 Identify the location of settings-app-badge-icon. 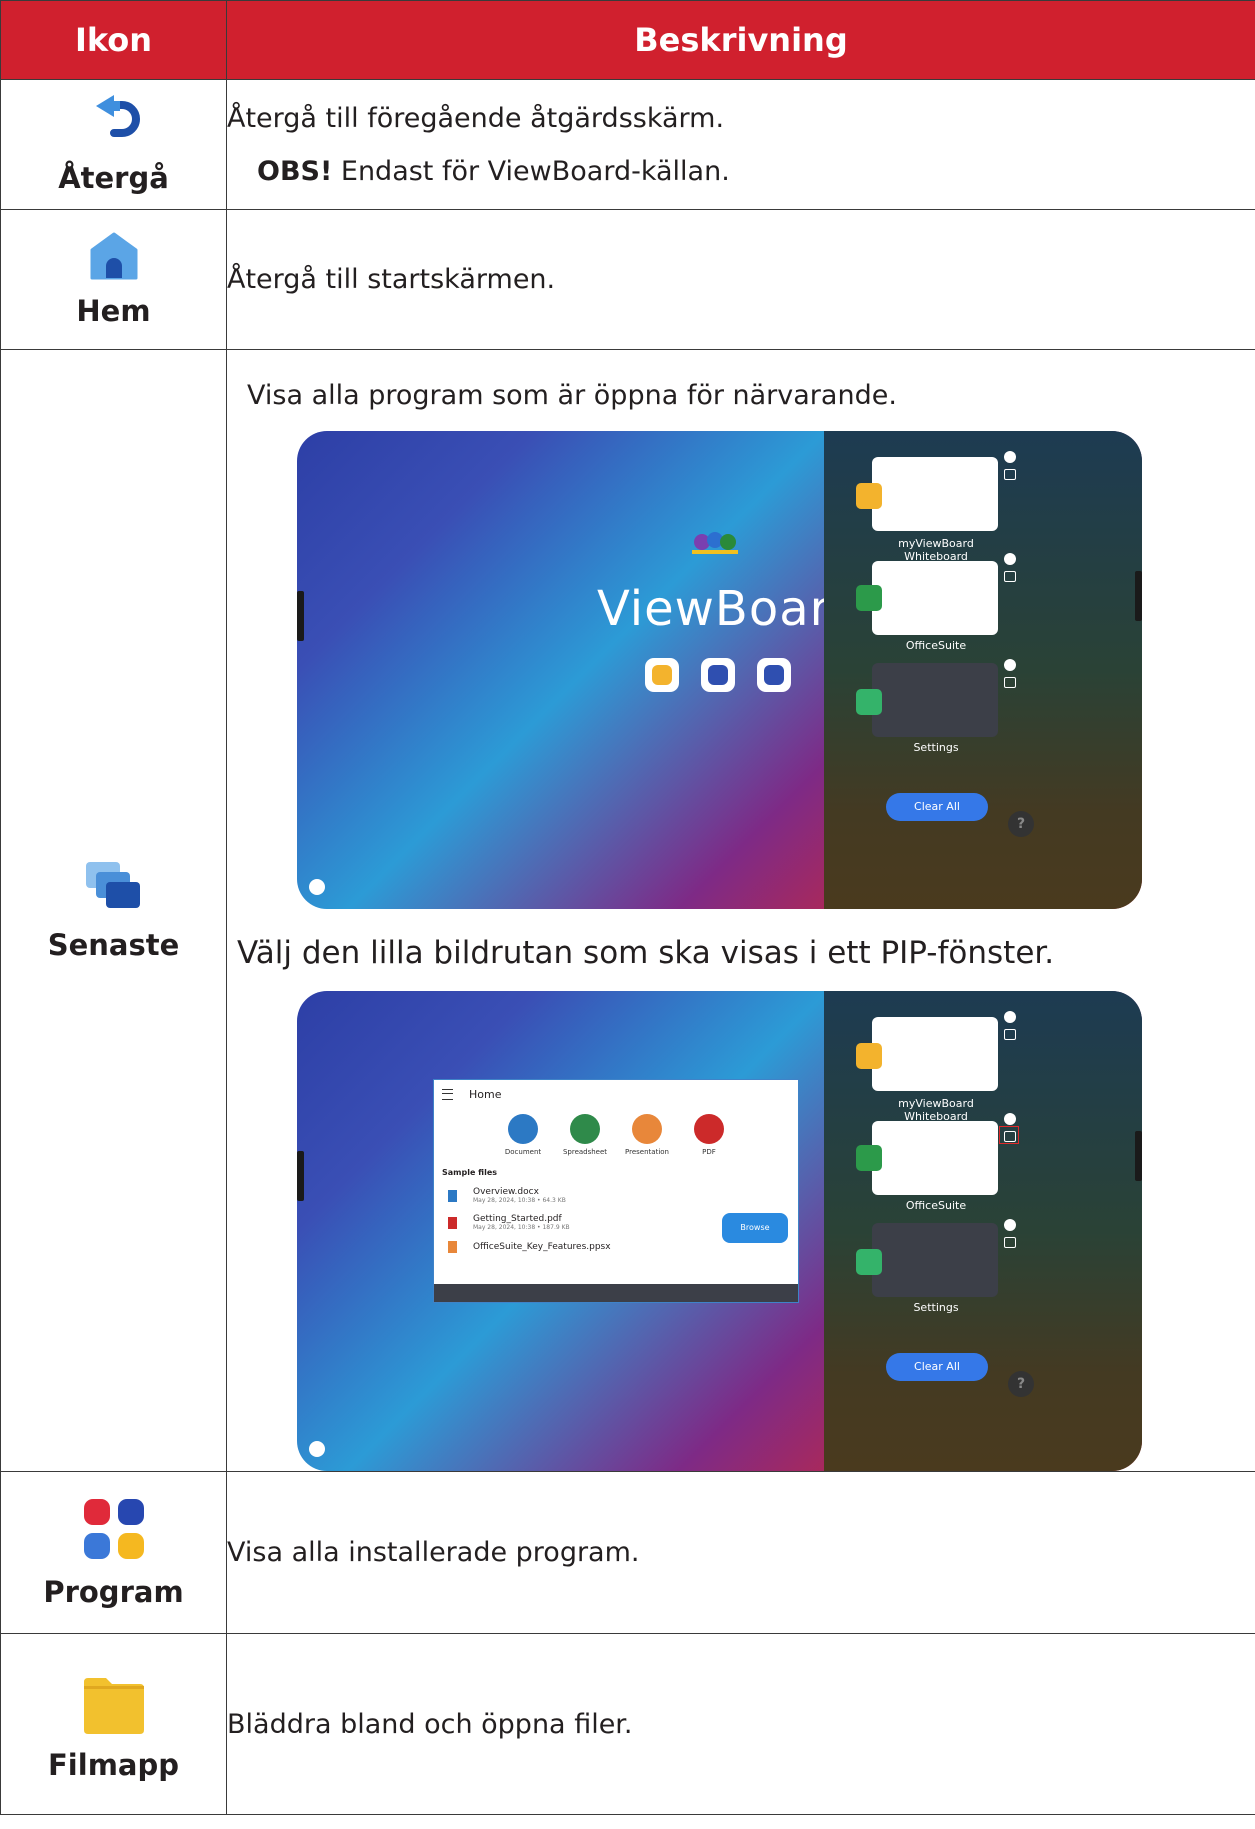
(869, 702).